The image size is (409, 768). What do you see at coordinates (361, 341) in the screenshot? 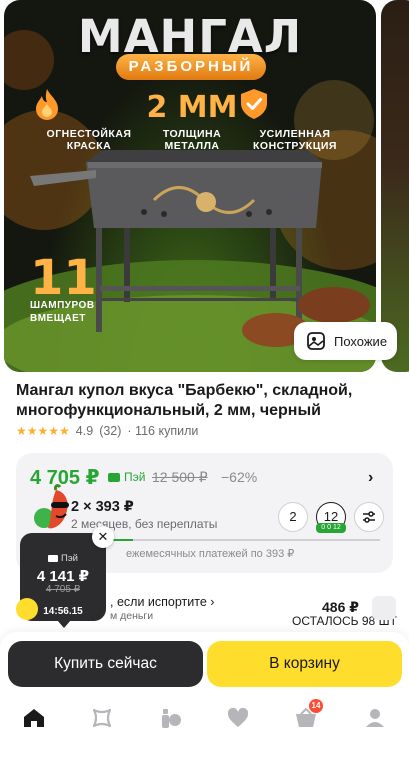
I see `similar-label: Похожие` at bounding box center [361, 341].